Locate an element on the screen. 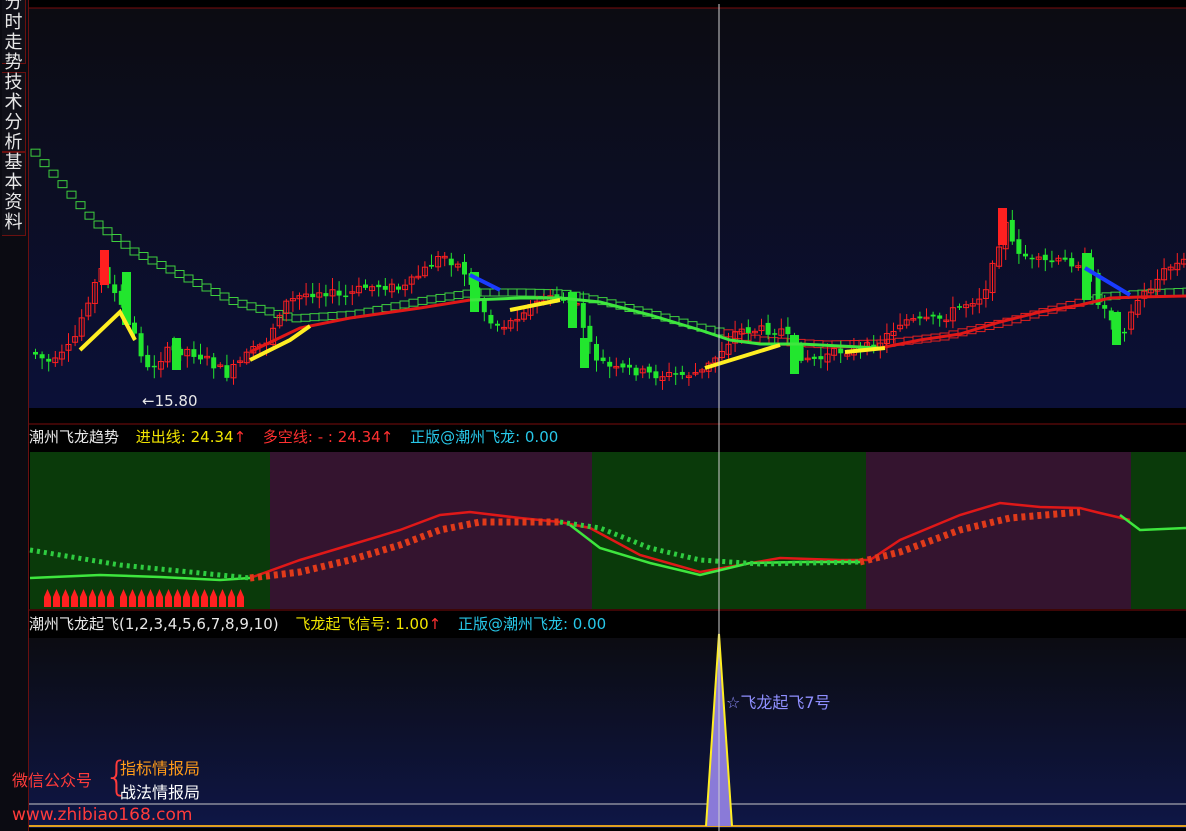  watermark-line1: 指标情报局 is located at coordinates (160, 768).